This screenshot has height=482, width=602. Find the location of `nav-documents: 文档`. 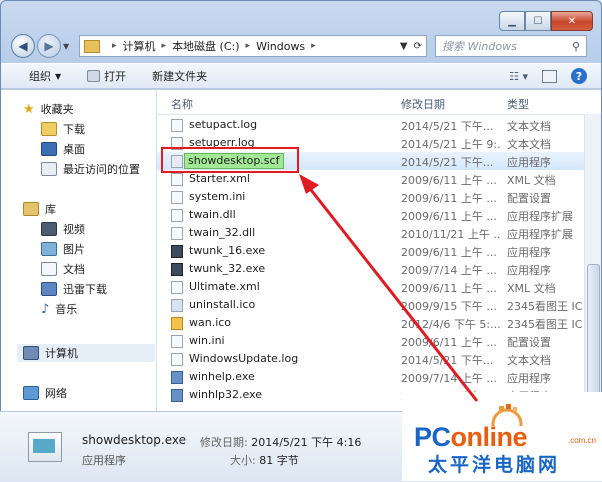

nav-documents: 文档 is located at coordinates (63, 269).